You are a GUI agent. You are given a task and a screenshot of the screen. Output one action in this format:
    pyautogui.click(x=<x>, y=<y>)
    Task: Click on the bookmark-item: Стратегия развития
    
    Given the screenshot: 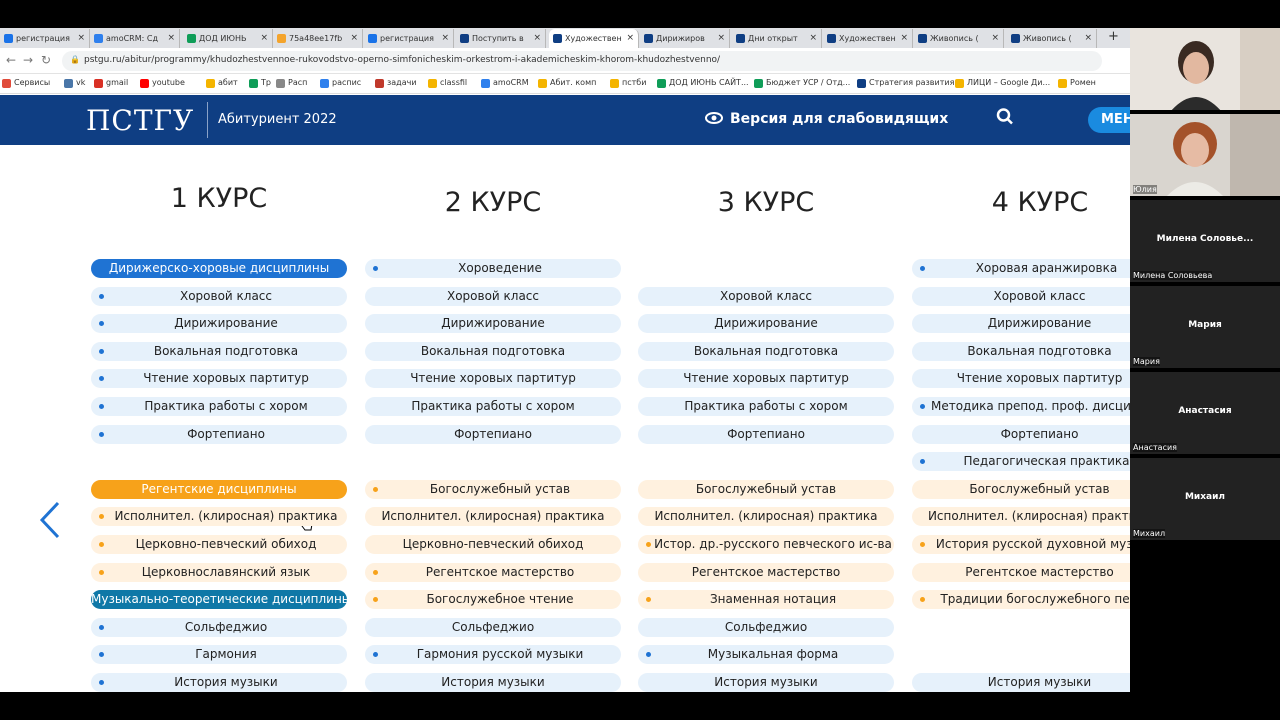 What is the action you would take?
    pyautogui.click(x=906, y=83)
    